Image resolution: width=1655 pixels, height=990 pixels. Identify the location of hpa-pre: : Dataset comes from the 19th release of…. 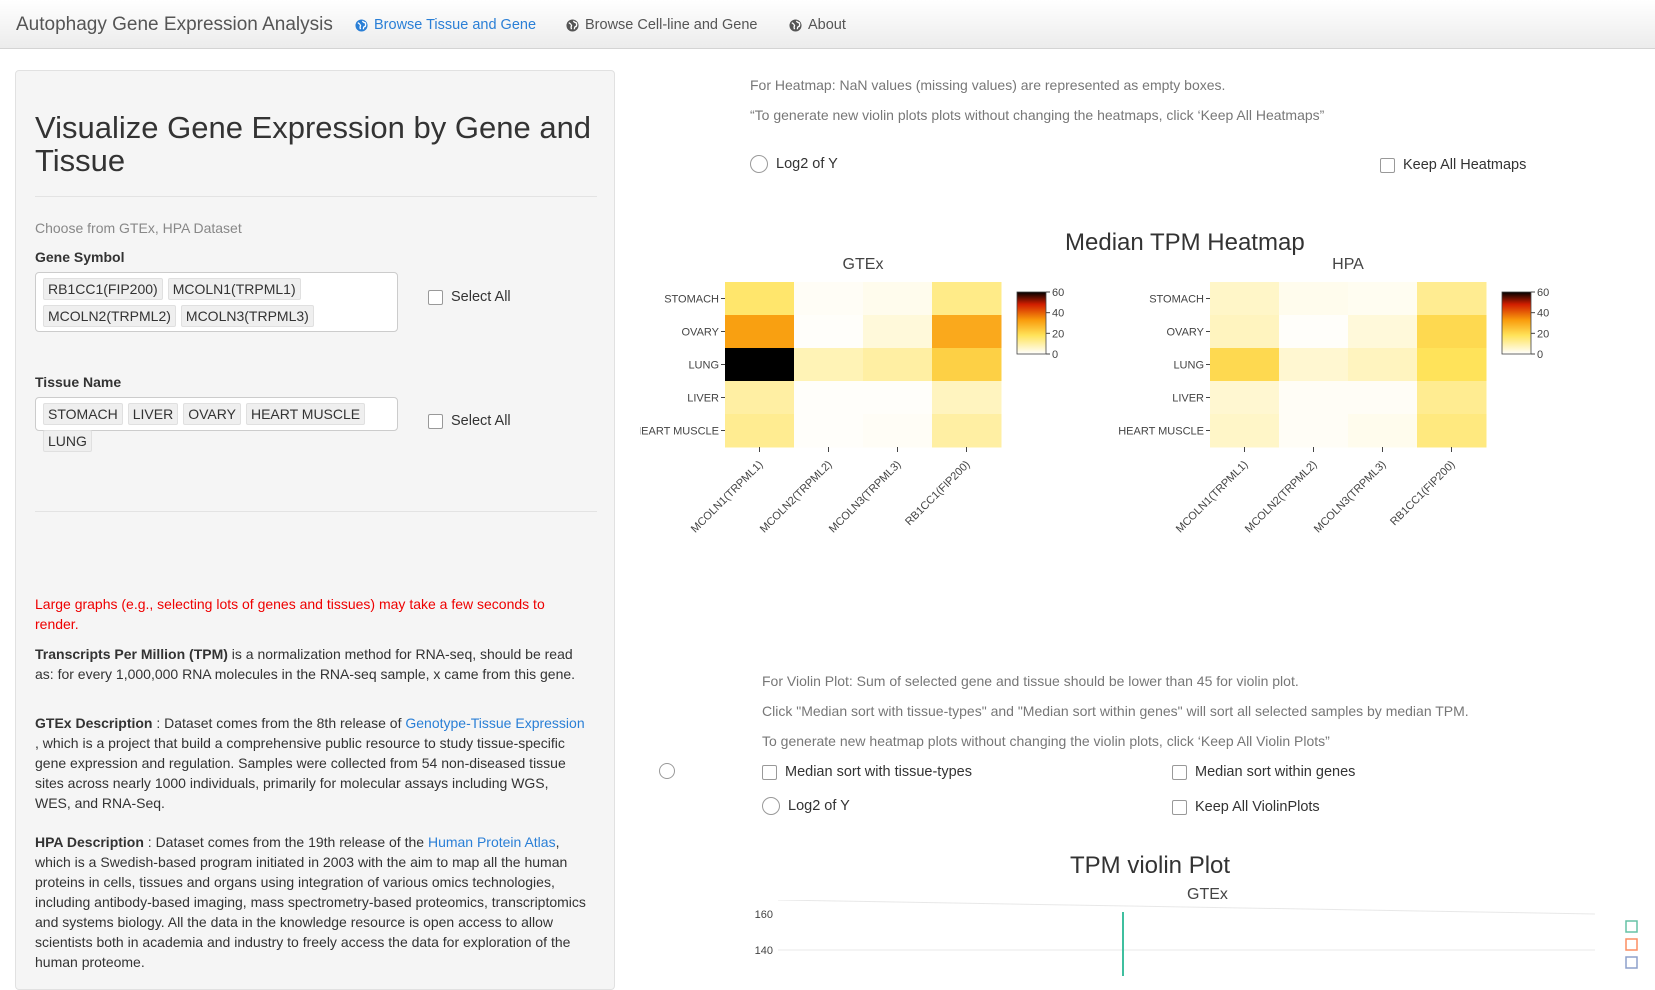
(285, 842).